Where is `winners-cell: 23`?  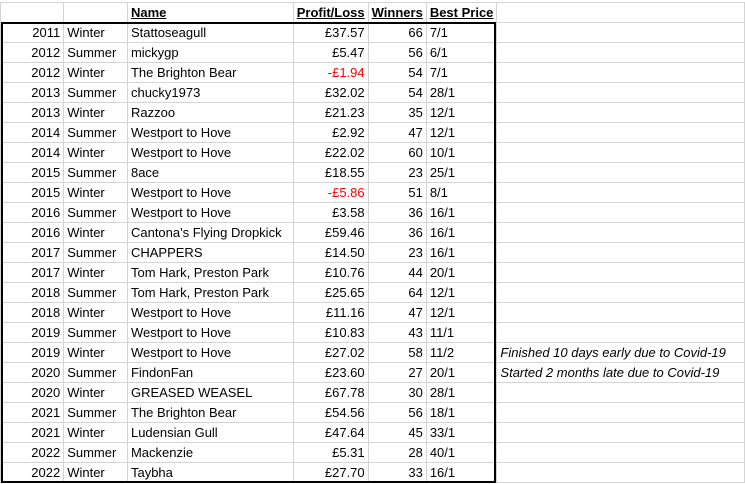
winners-cell: 23 is located at coordinates (397, 252).